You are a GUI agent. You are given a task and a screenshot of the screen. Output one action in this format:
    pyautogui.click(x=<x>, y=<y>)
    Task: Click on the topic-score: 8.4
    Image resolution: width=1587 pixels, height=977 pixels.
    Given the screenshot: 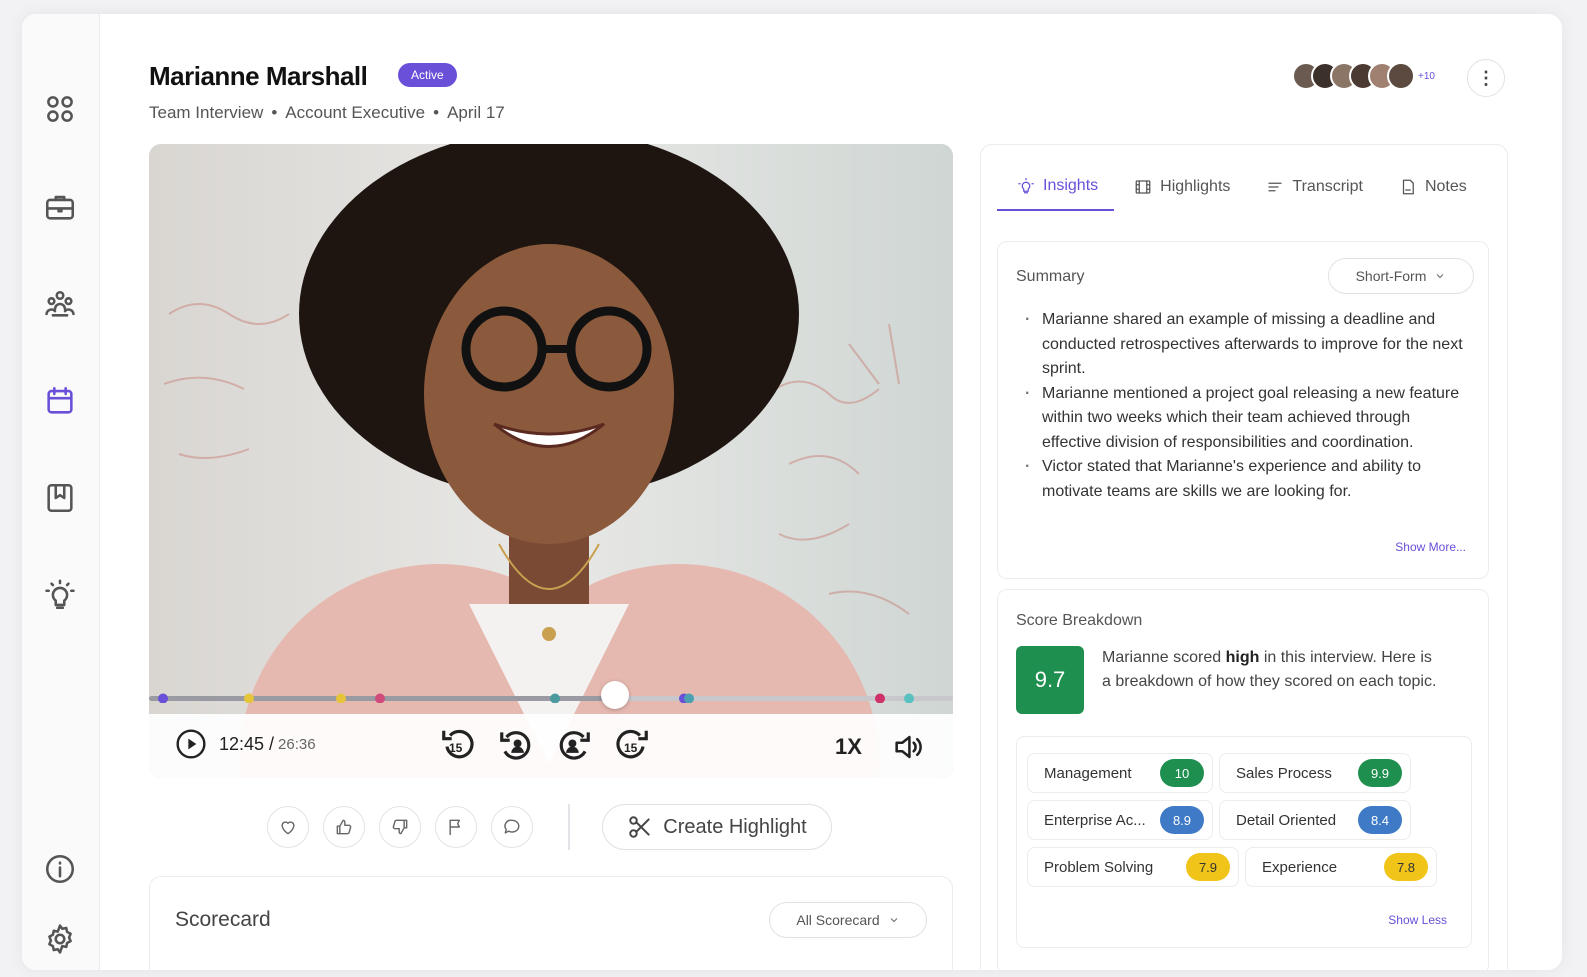 What is the action you would take?
    pyautogui.click(x=1380, y=820)
    